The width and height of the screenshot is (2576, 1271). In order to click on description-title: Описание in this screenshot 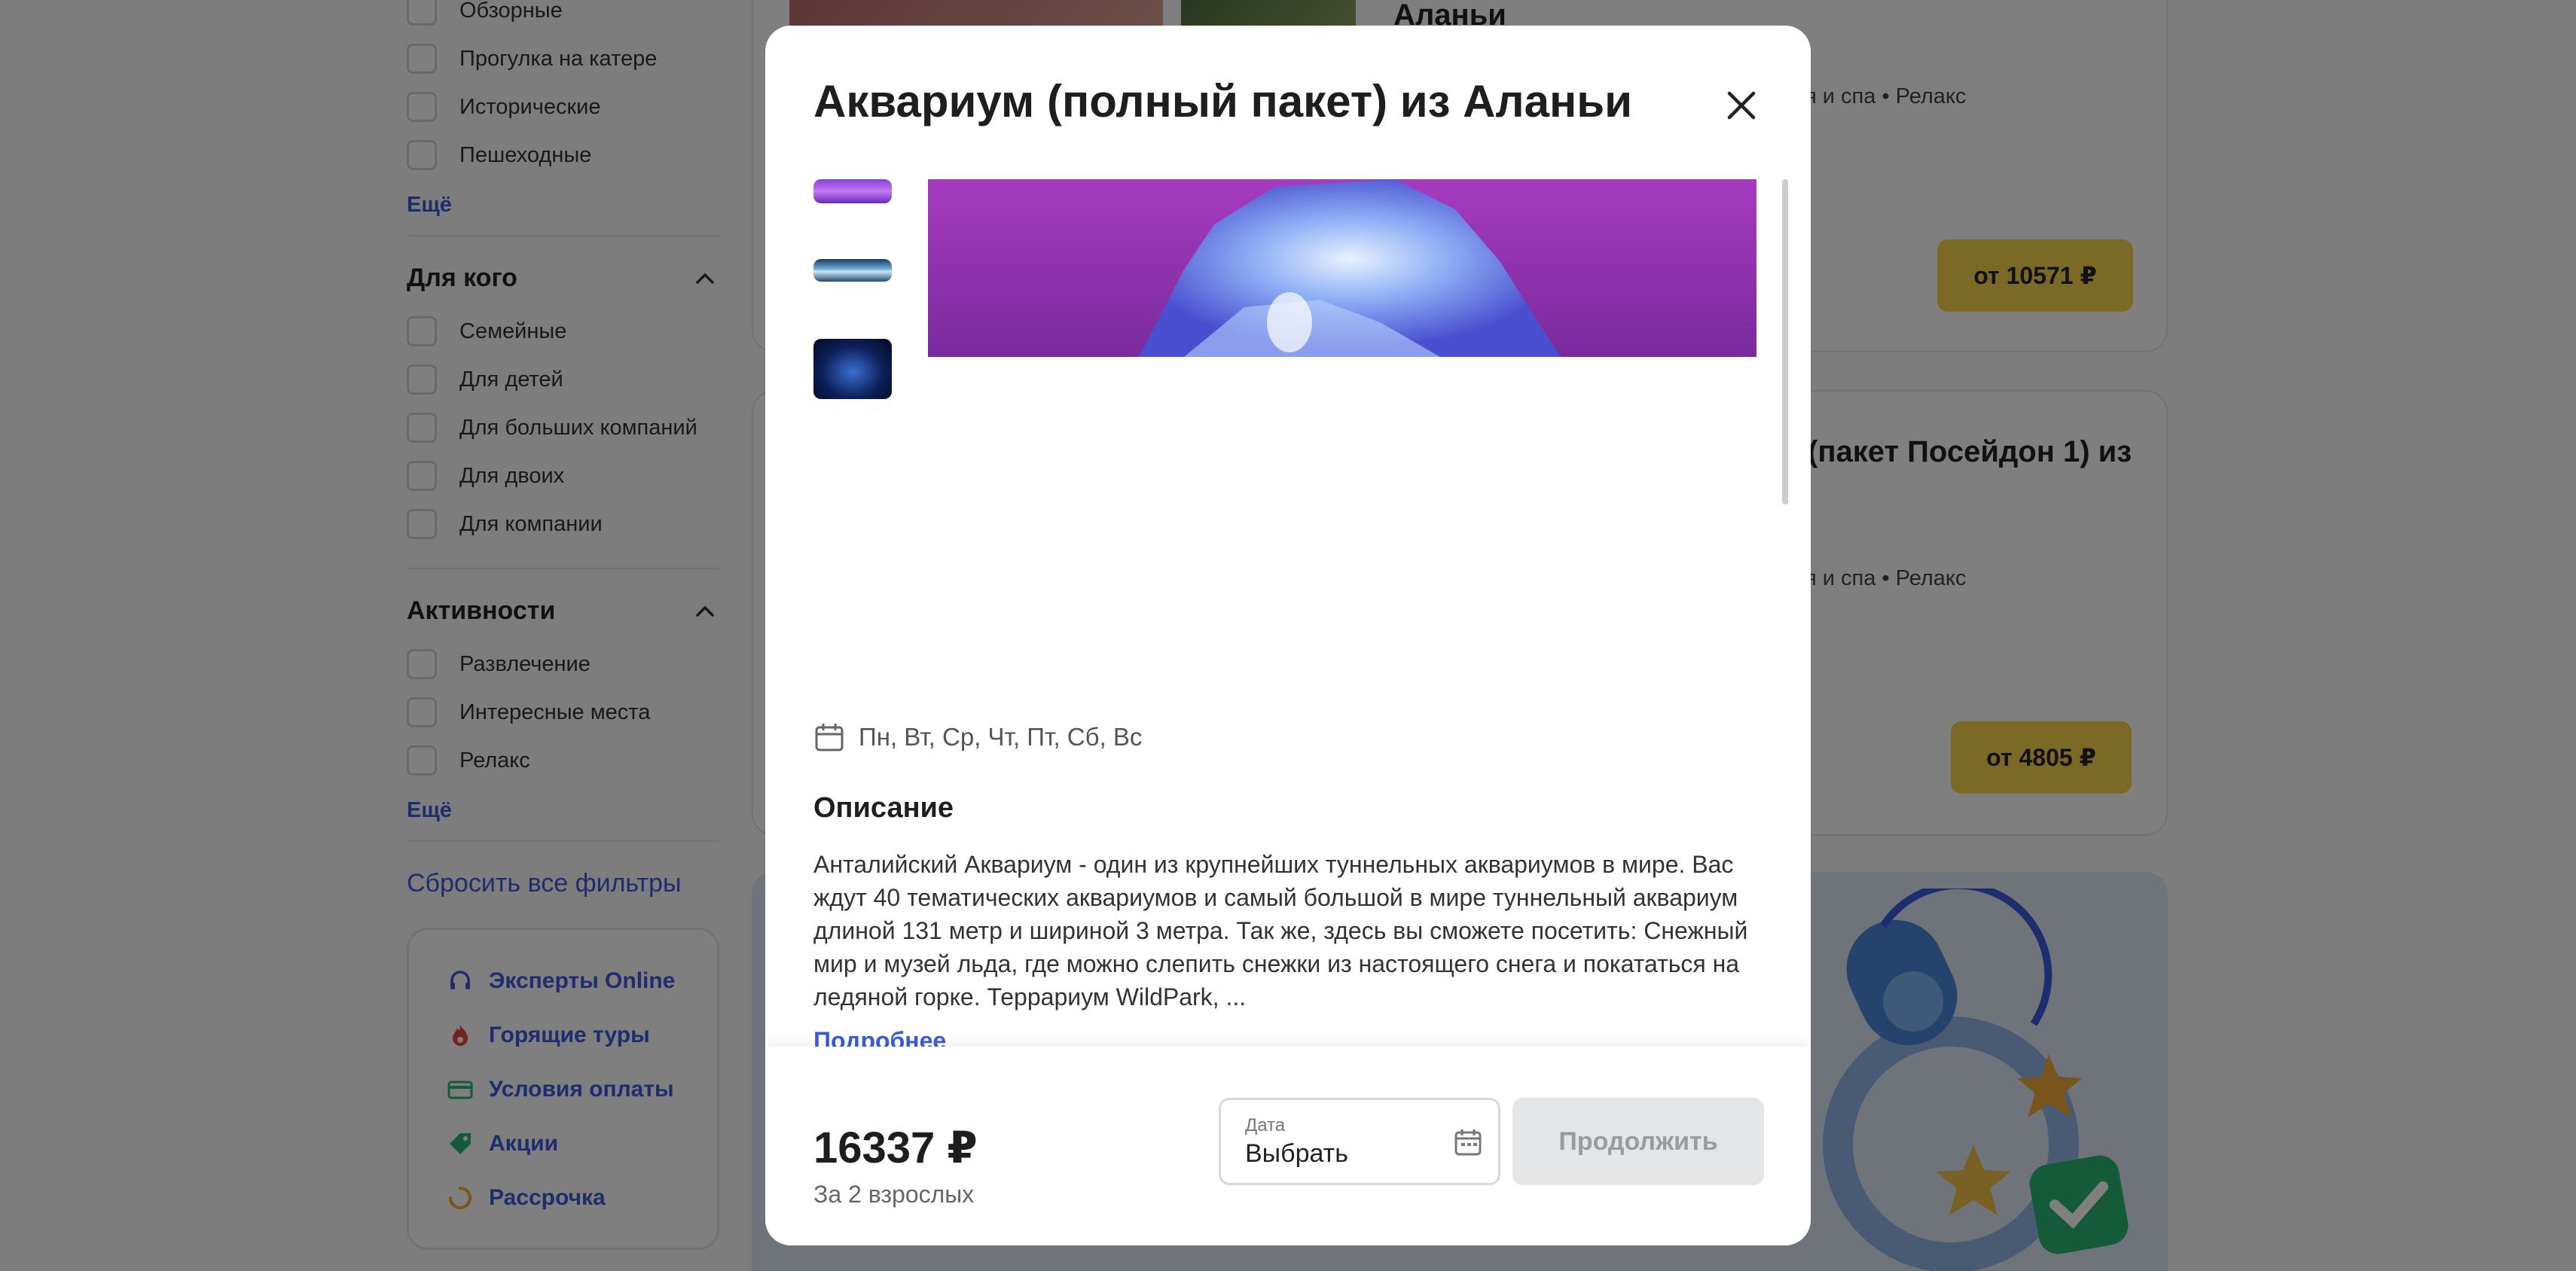, I will do `click(884, 808)`.